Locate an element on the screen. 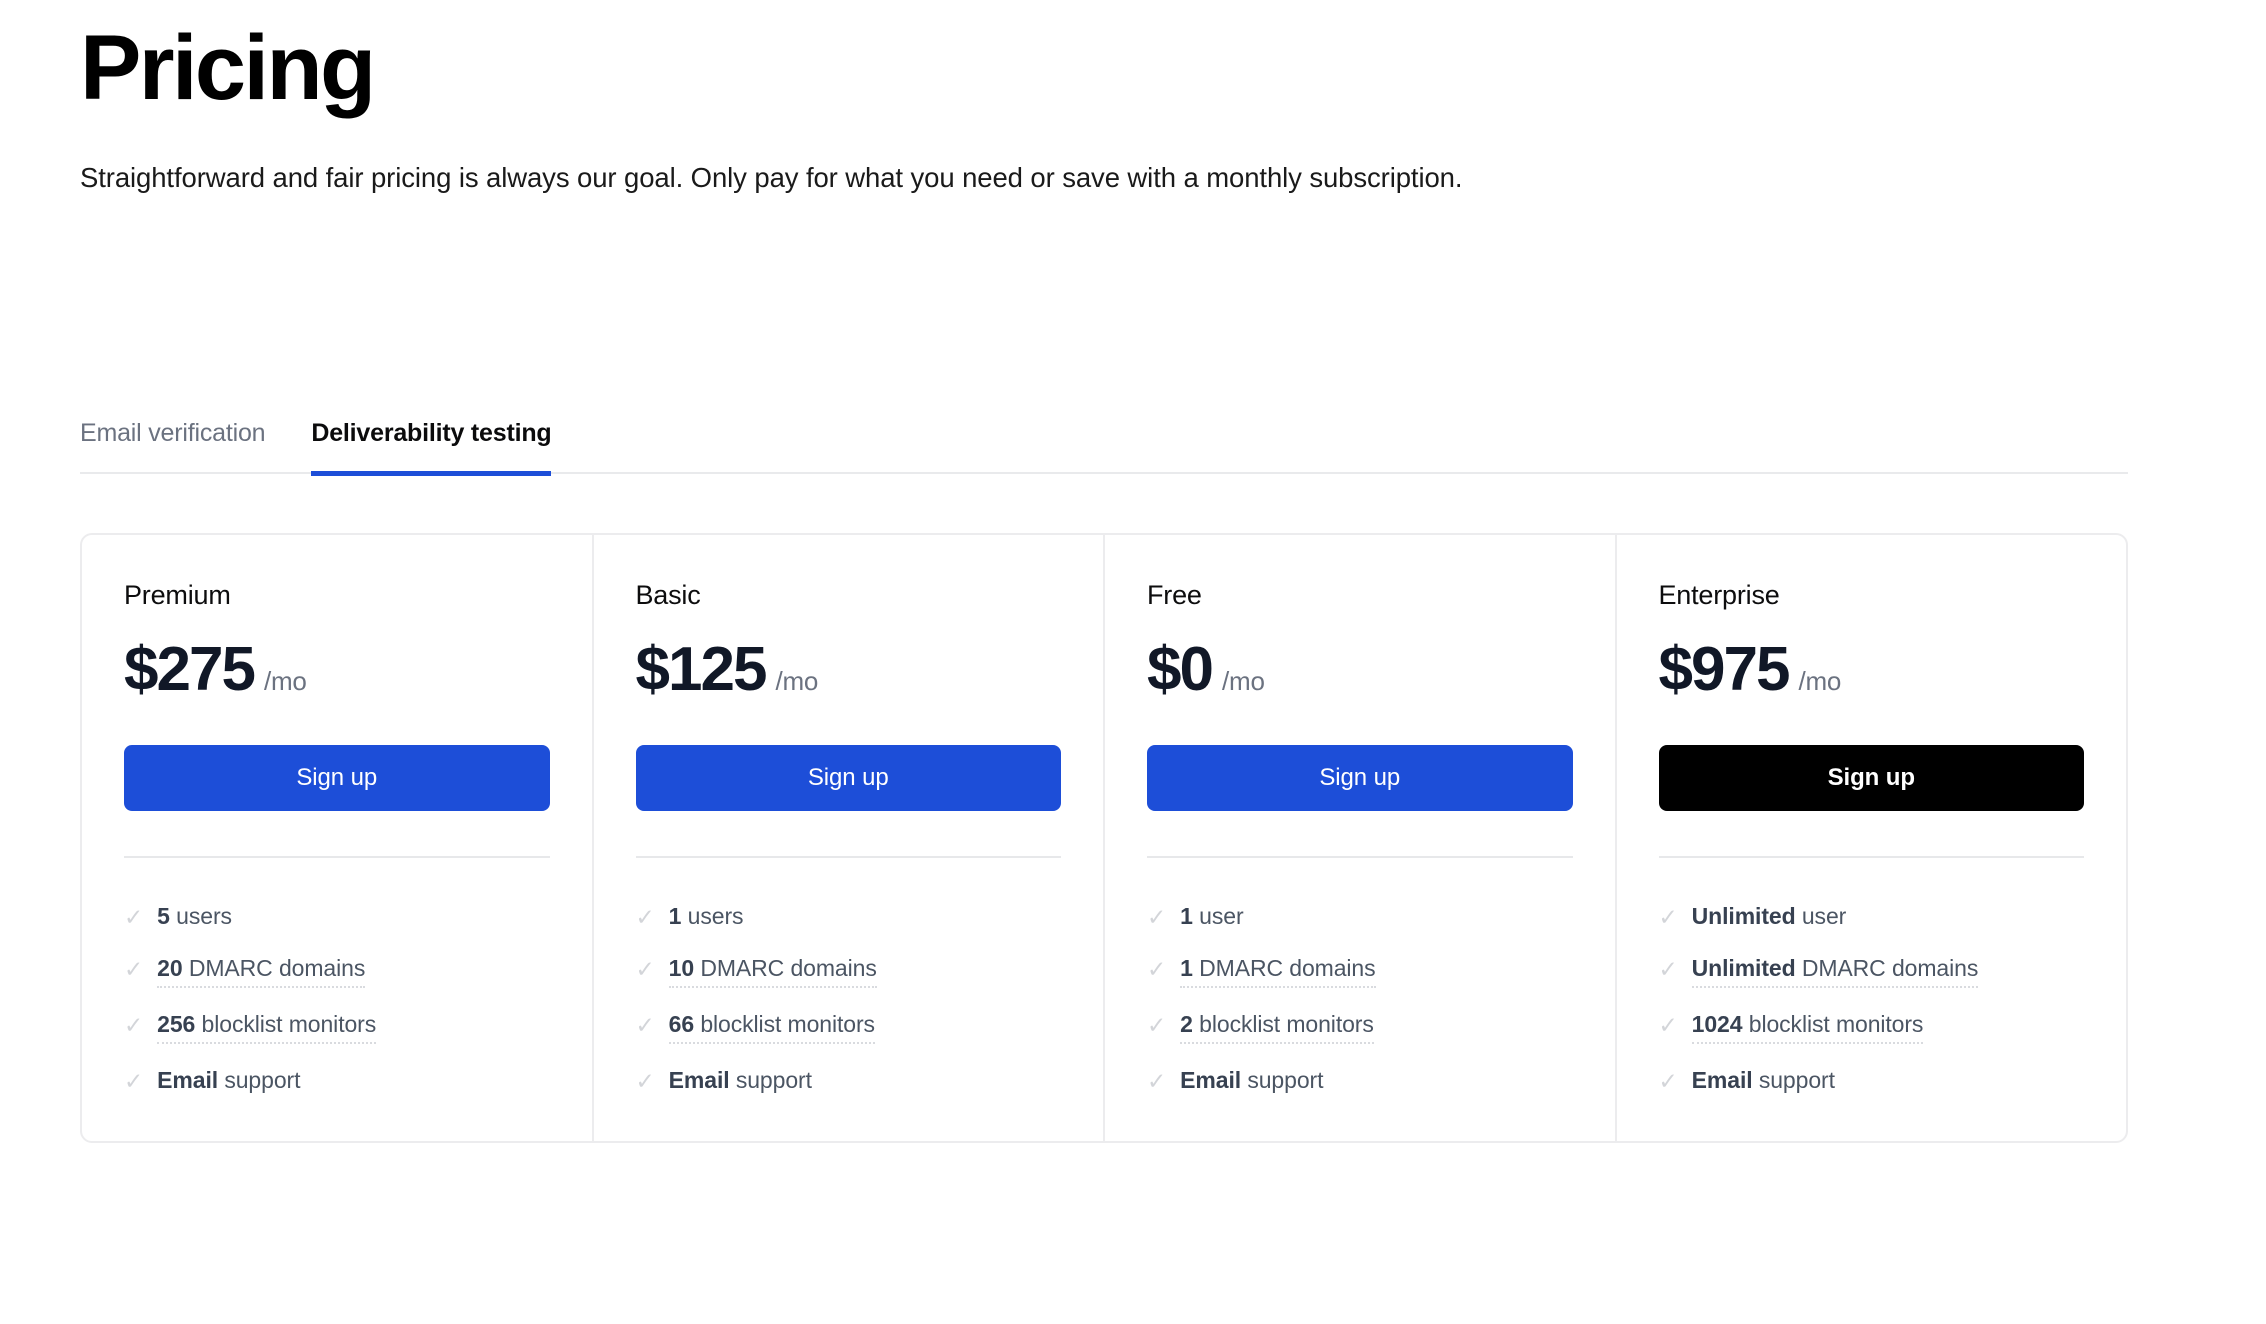  feature-item: ✓ 2 blocklist monitors is located at coordinates (1360, 1027).